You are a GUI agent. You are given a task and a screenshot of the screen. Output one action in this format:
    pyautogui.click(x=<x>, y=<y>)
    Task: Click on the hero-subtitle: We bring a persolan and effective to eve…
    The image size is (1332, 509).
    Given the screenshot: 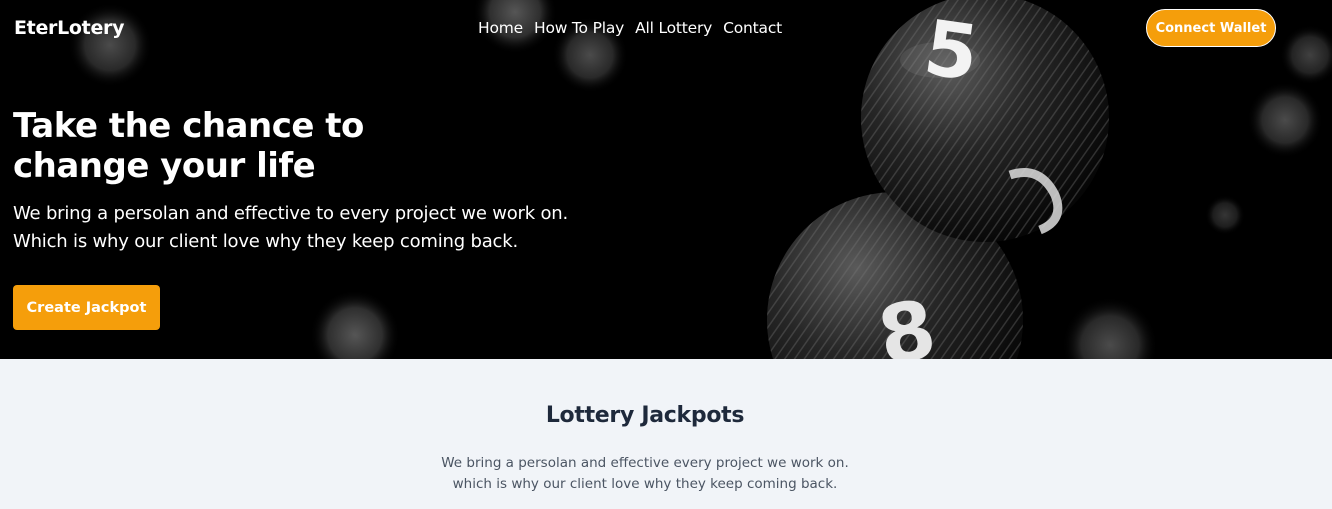 What is the action you would take?
    pyautogui.click(x=303, y=228)
    